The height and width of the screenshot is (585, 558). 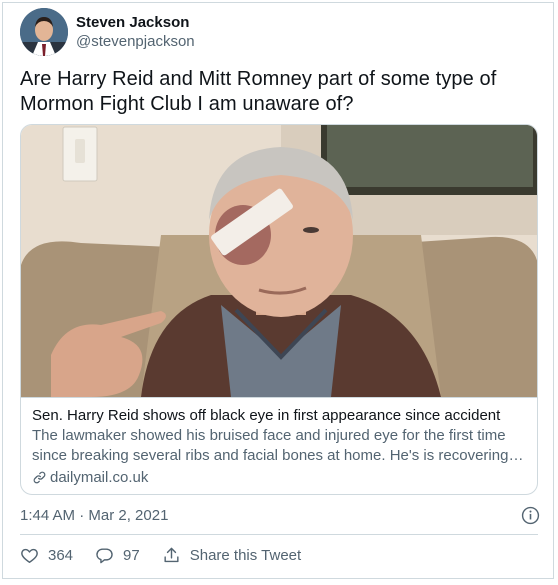 I want to click on user-handle: @stevenpjackson, so click(x=135, y=41).